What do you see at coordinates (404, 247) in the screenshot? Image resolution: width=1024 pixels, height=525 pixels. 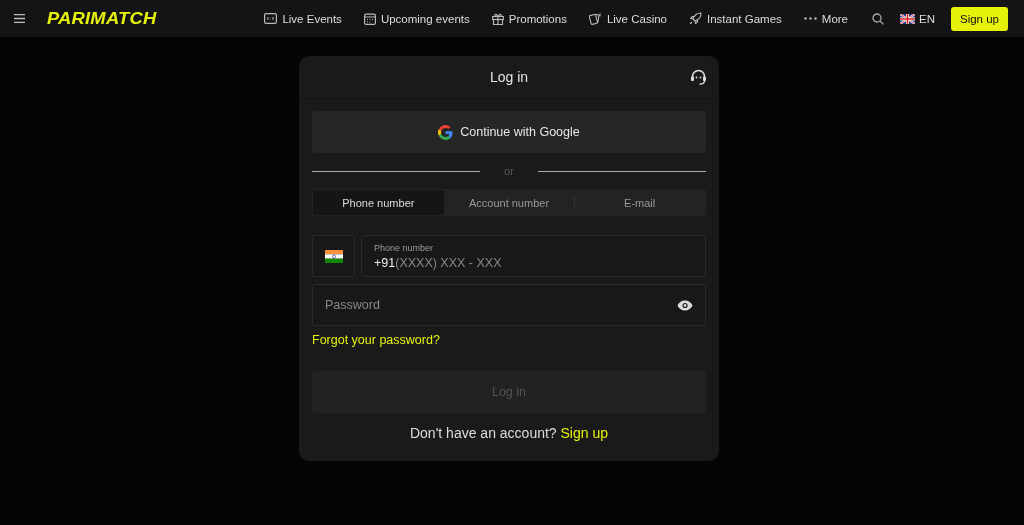 I see `field-label: Phone number` at bounding box center [404, 247].